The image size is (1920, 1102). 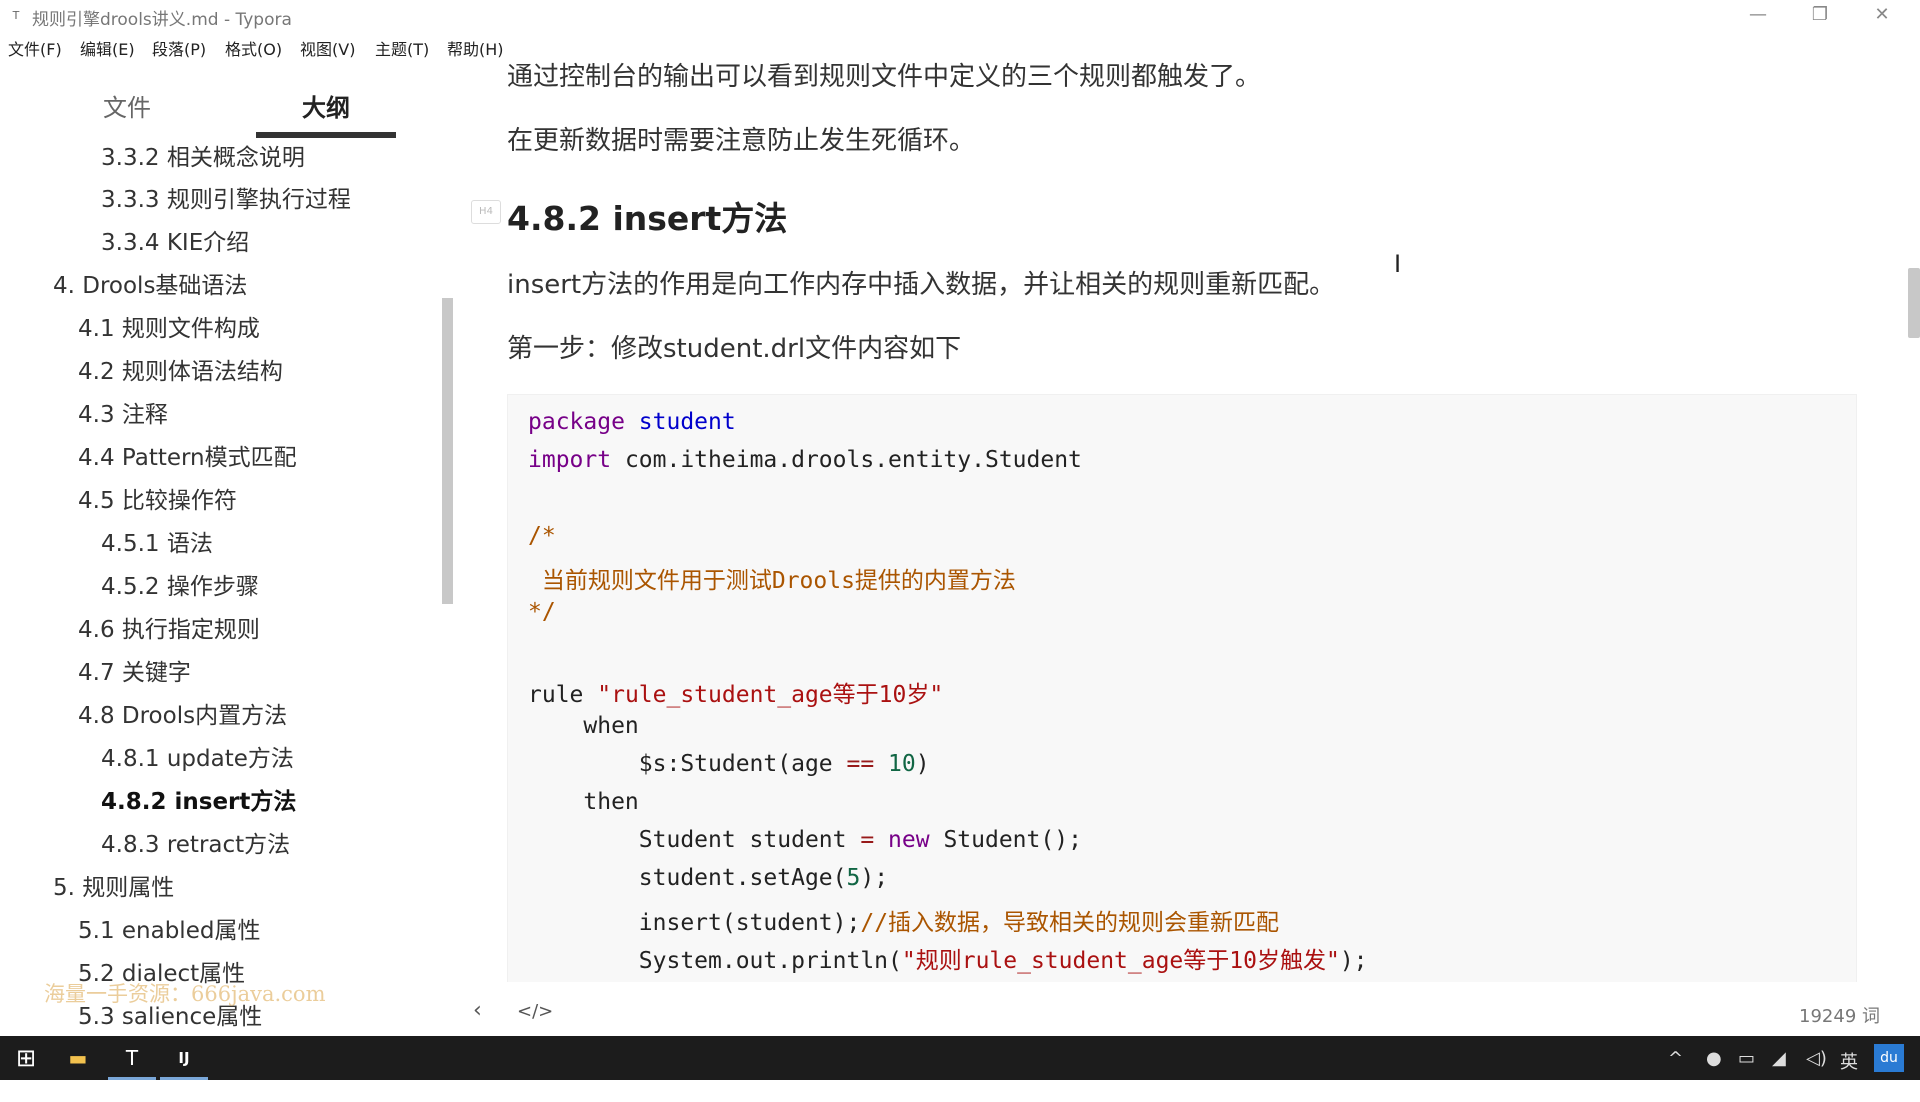 I want to click on network-icon: ◢, so click(x=1779, y=1058).